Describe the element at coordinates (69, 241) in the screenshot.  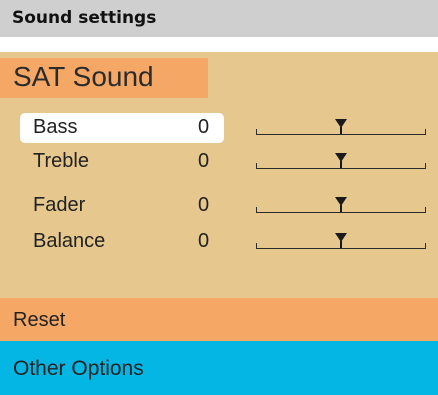
I see `setting-label: Balance` at that location.